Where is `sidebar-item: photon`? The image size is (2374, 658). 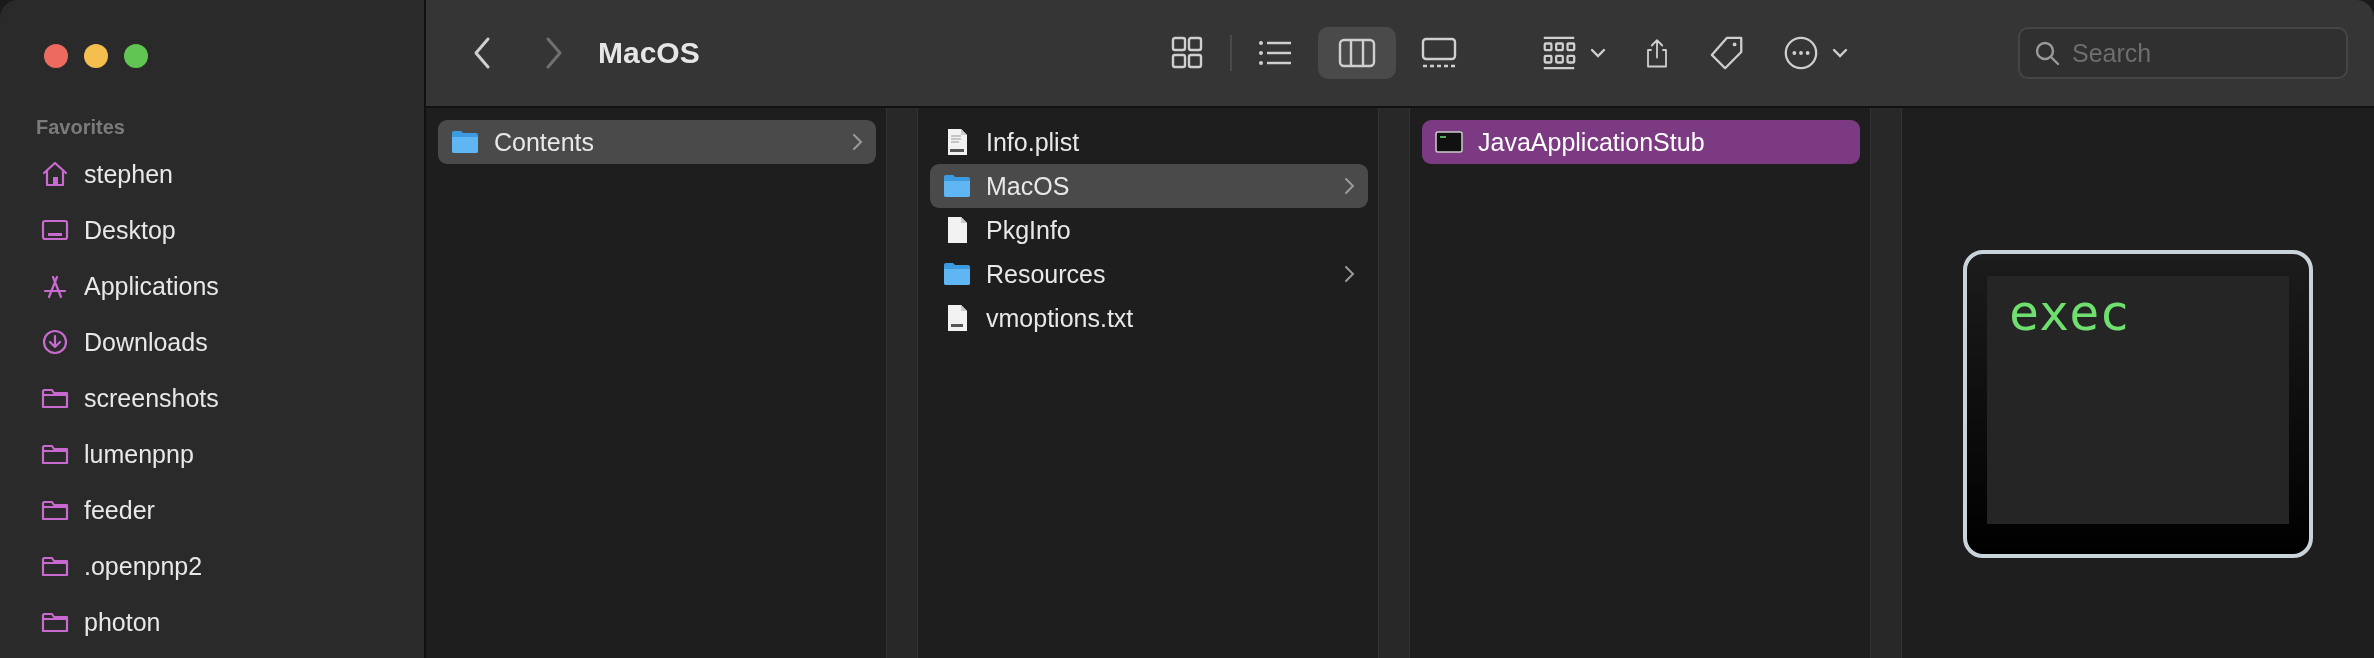
sidebar-item: photon is located at coordinates (212, 622).